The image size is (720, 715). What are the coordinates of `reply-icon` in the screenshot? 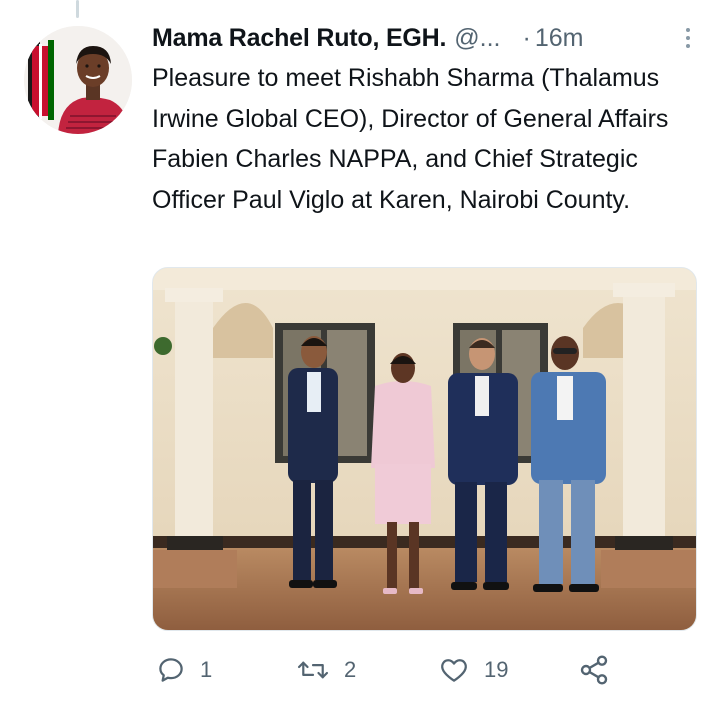 It's located at (171, 670).